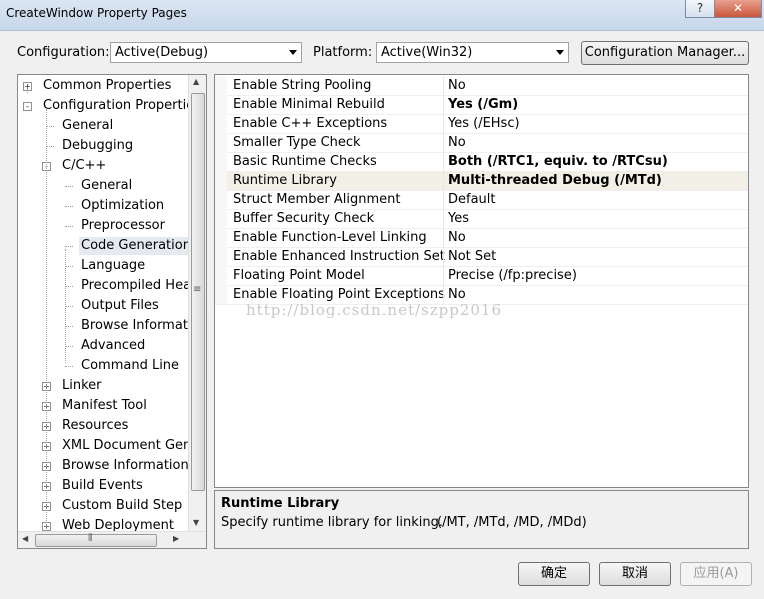  I want to click on configuration-dropdown: Active(Debug), so click(206, 52).